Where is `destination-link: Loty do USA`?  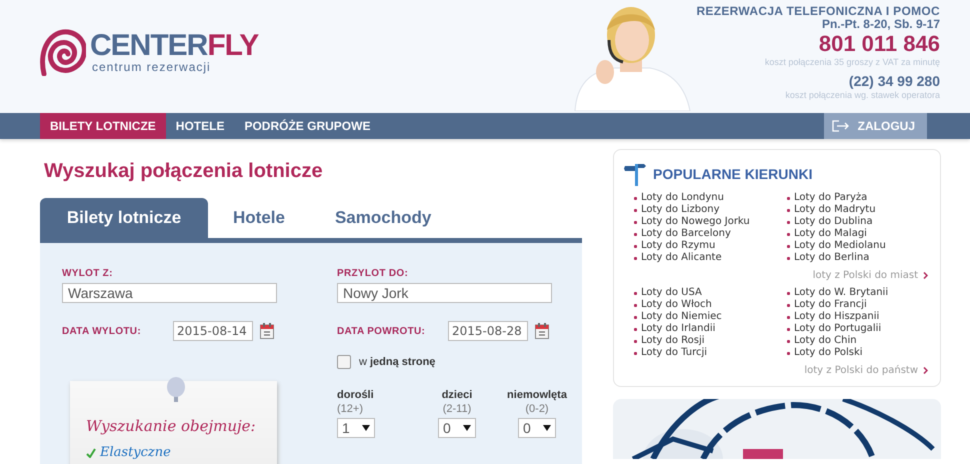 destination-link: Loty do USA is located at coordinates (710, 293).